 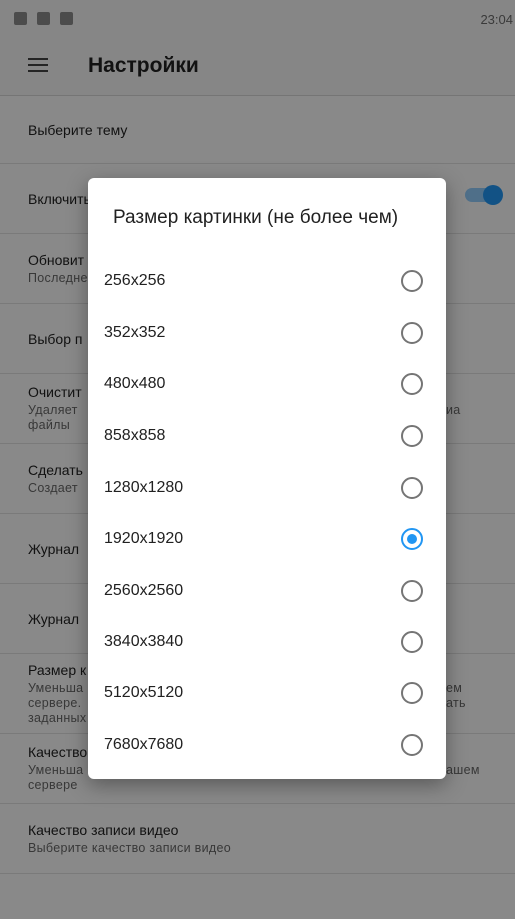 What do you see at coordinates (135, 280) in the screenshot?
I see `option-label: 256x256` at bounding box center [135, 280].